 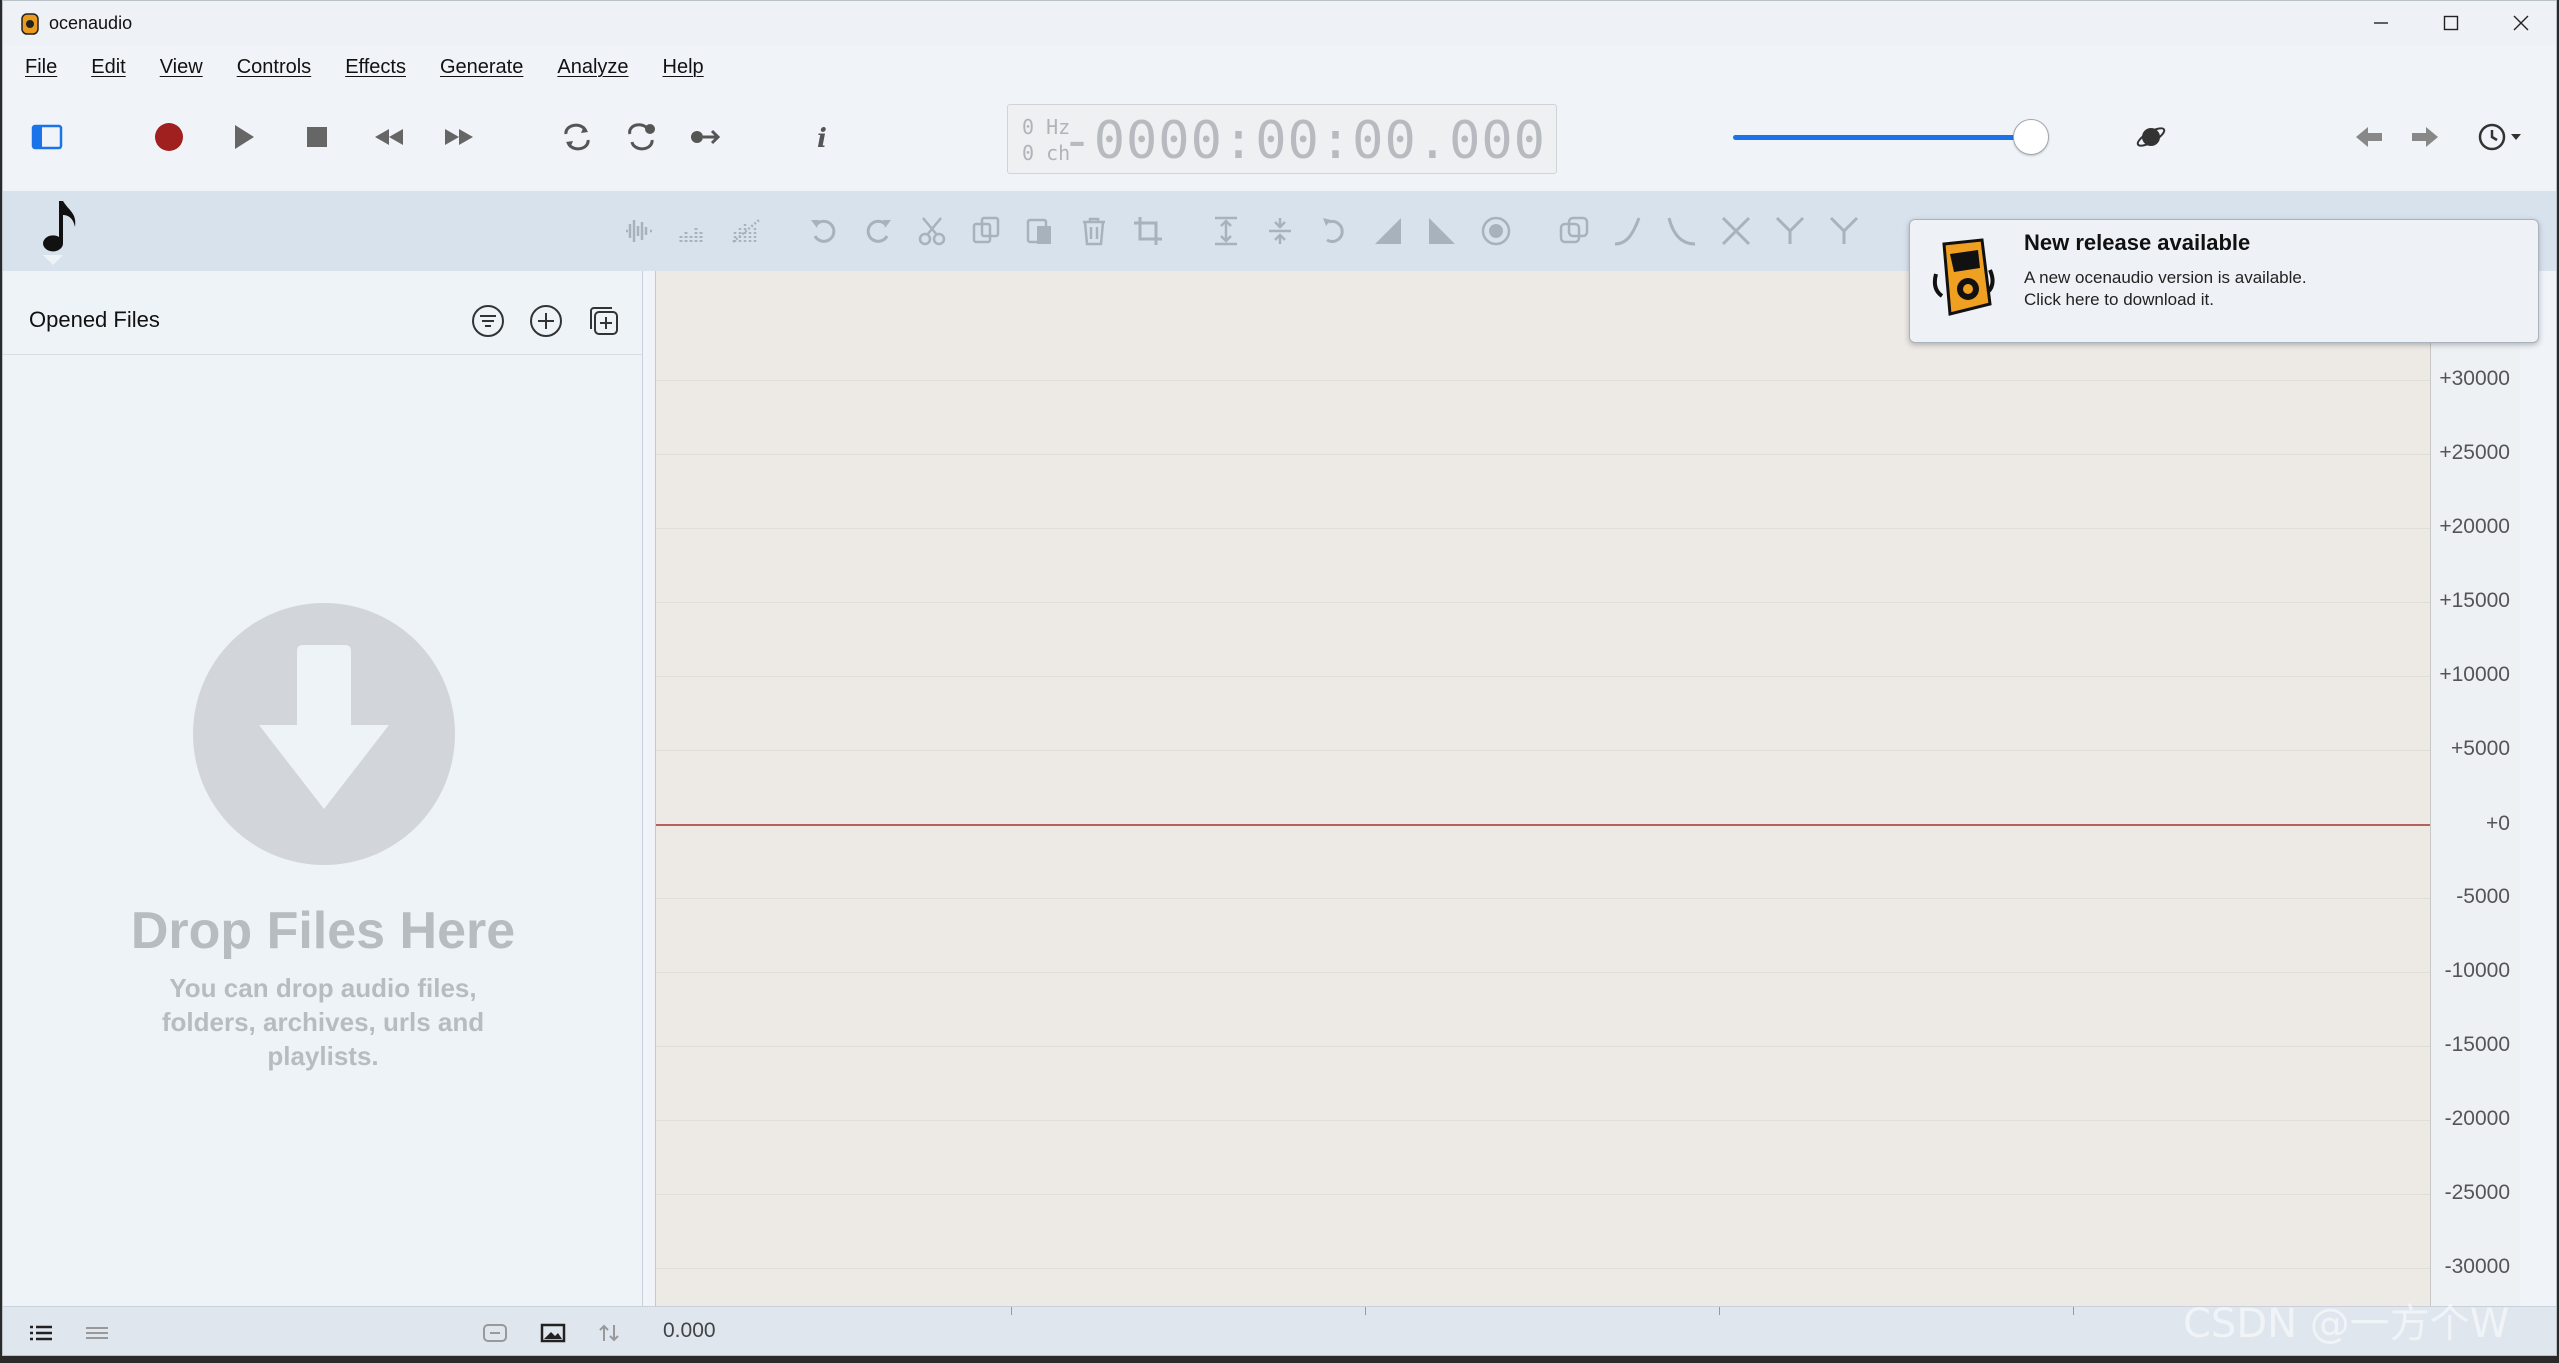 What do you see at coordinates (274, 67) in the screenshot?
I see `menu-controls: Controls` at bounding box center [274, 67].